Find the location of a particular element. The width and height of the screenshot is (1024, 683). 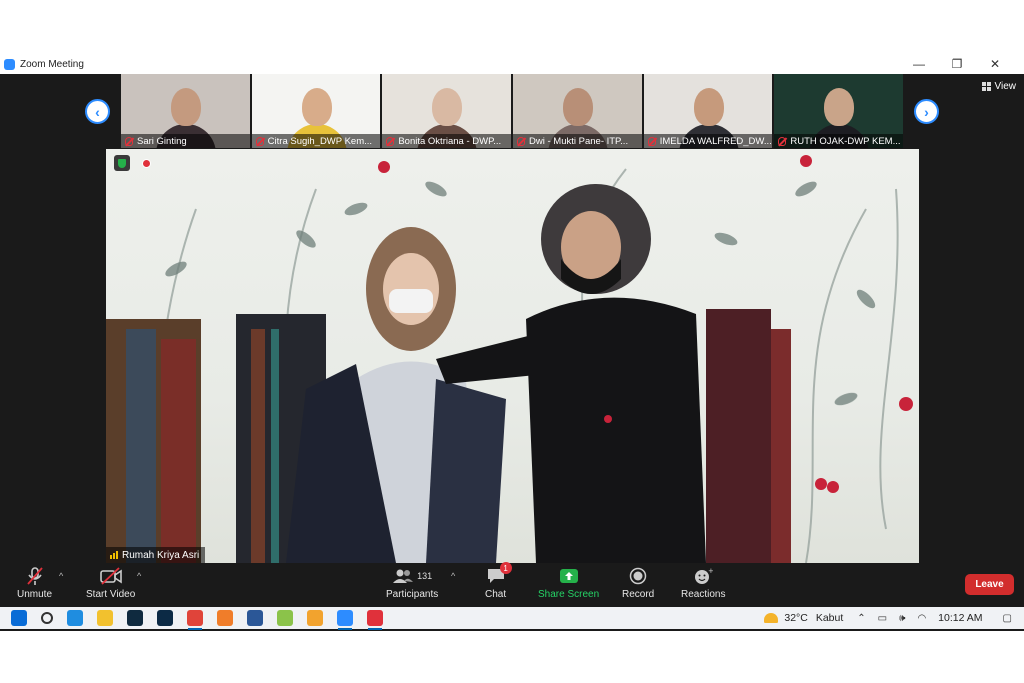

store-icon is located at coordinates (315, 618).